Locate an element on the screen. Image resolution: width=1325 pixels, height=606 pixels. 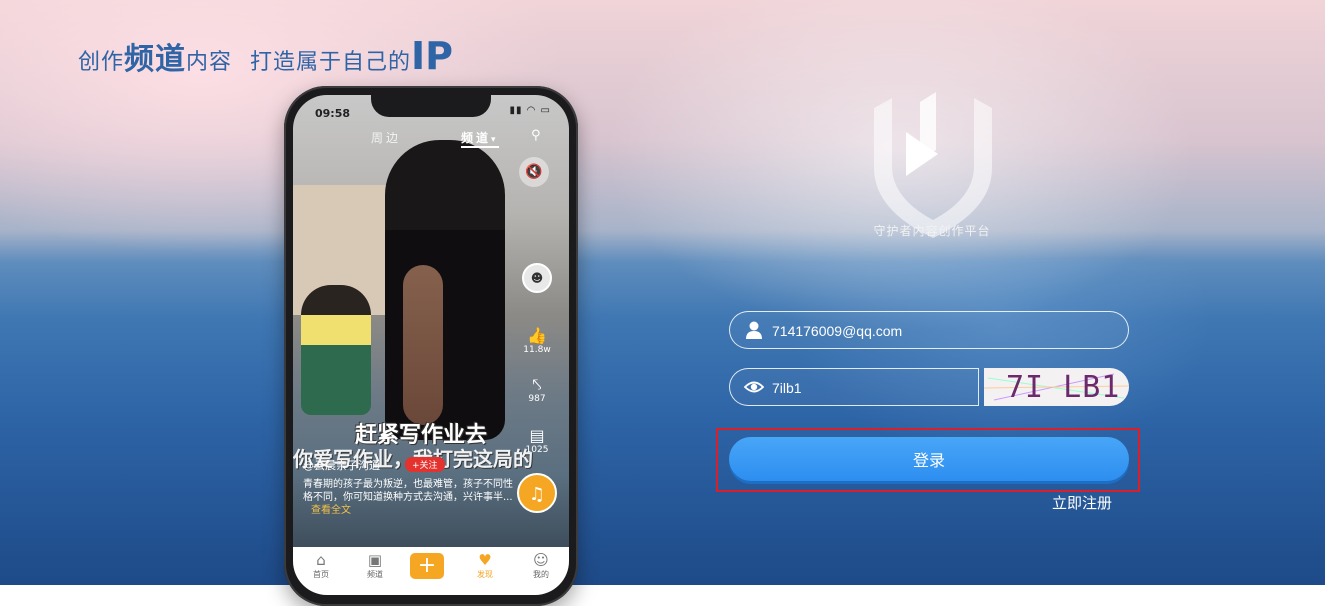
nav-item-discover: ♥ 发现 is located at coordinates (485, 565).